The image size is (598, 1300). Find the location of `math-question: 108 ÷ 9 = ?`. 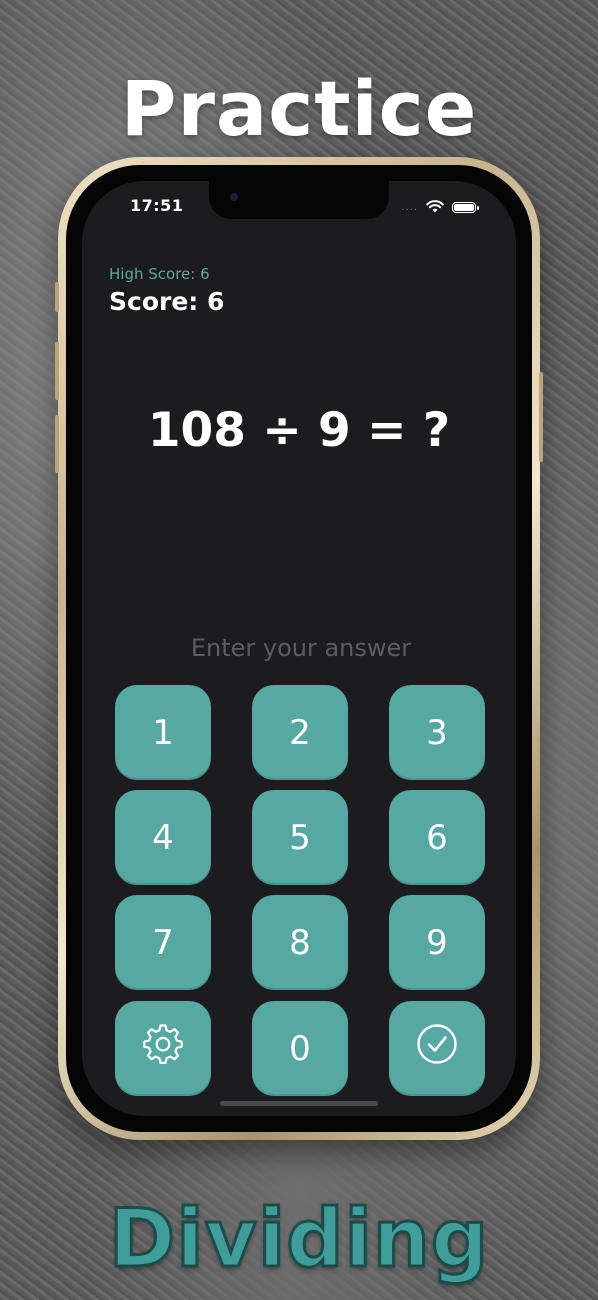

math-question: 108 ÷ 9 = ? is located at coordinates (299, 430).